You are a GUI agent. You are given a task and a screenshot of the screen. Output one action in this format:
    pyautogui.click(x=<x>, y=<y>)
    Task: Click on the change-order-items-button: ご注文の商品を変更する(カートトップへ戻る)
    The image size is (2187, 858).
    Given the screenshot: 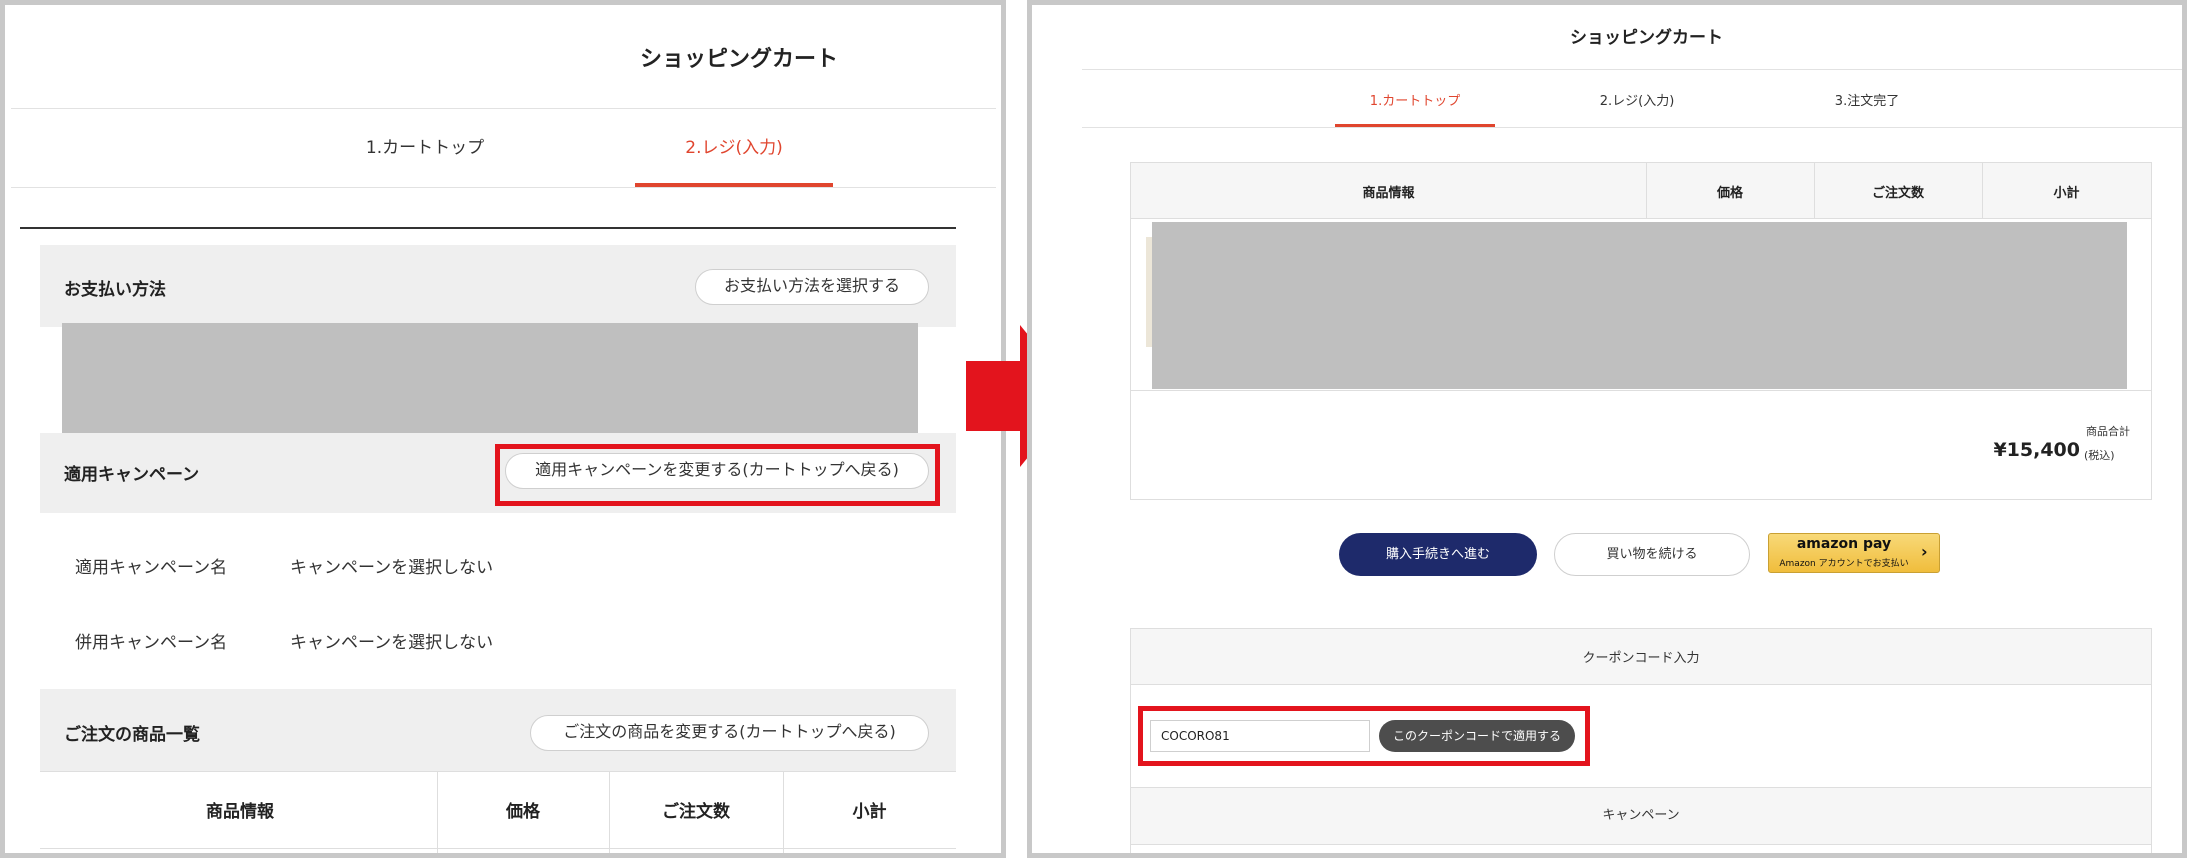 What is the action you would take?
    pyautogui.click(x=729, y=733)
    